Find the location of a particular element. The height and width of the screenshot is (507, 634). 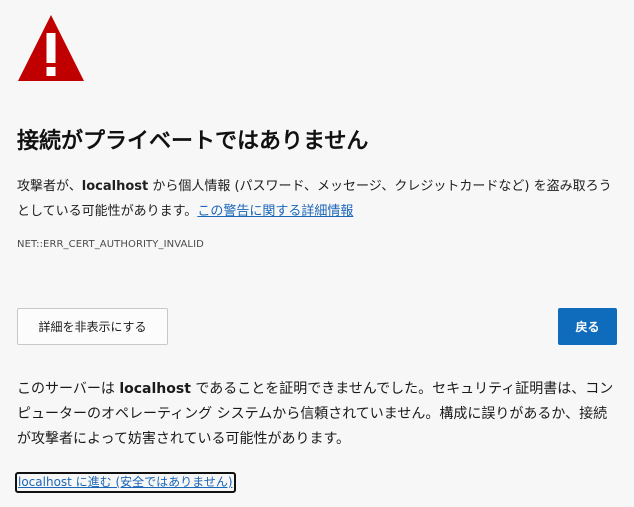

proceed-unsafe-link: localhost に進む (安全ではありません) is located at coordinates (125, 482).